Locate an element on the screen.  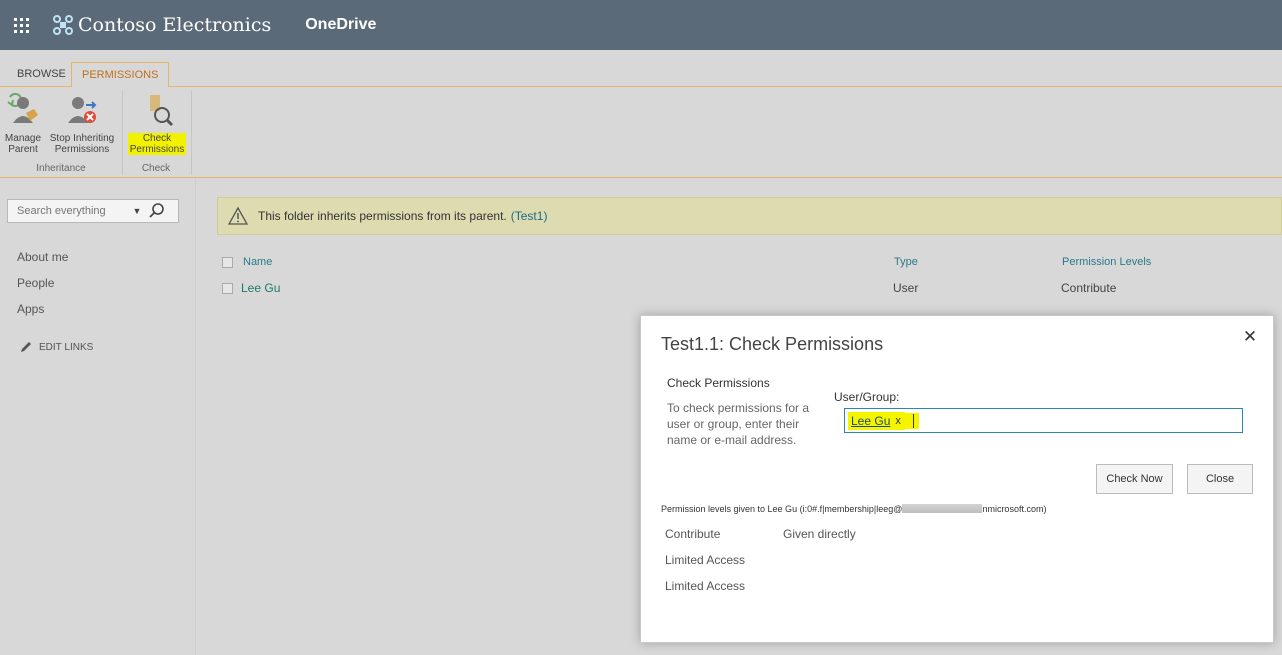
search-box: ▼ is located at coordinates (93, 211).